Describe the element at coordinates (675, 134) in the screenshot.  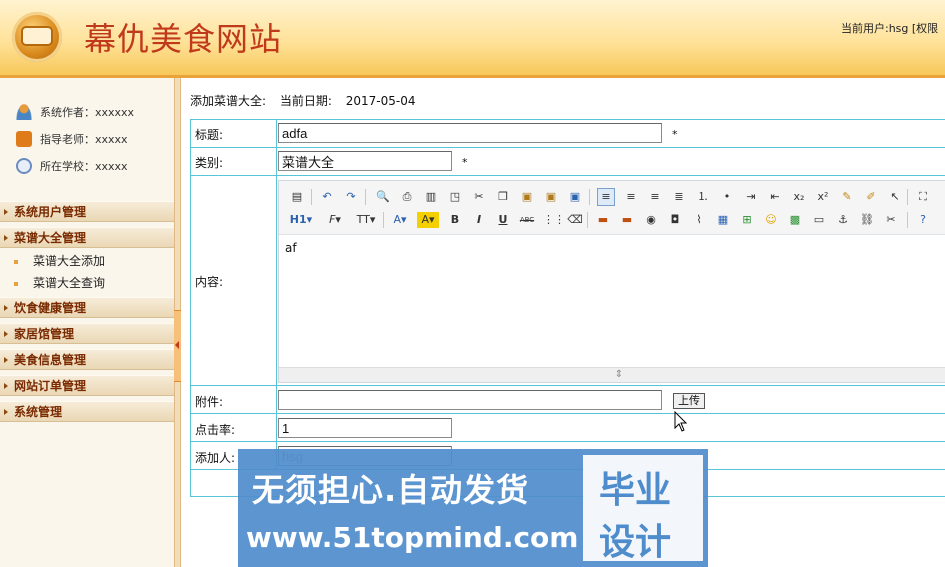
I see `required-mark: *` at that location.